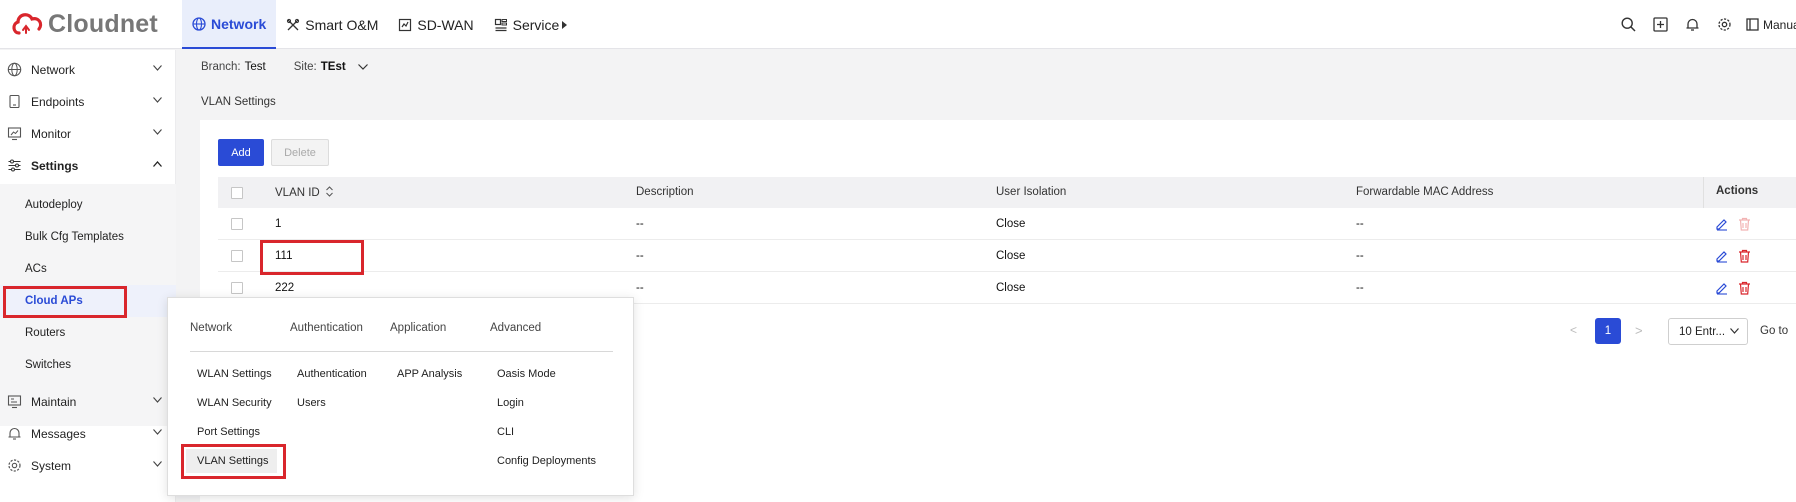 This screenshot has height=502, width=1796. Describe the element at coordinates (14, 465) in the screenshot. I see `gear-icon` at that location.